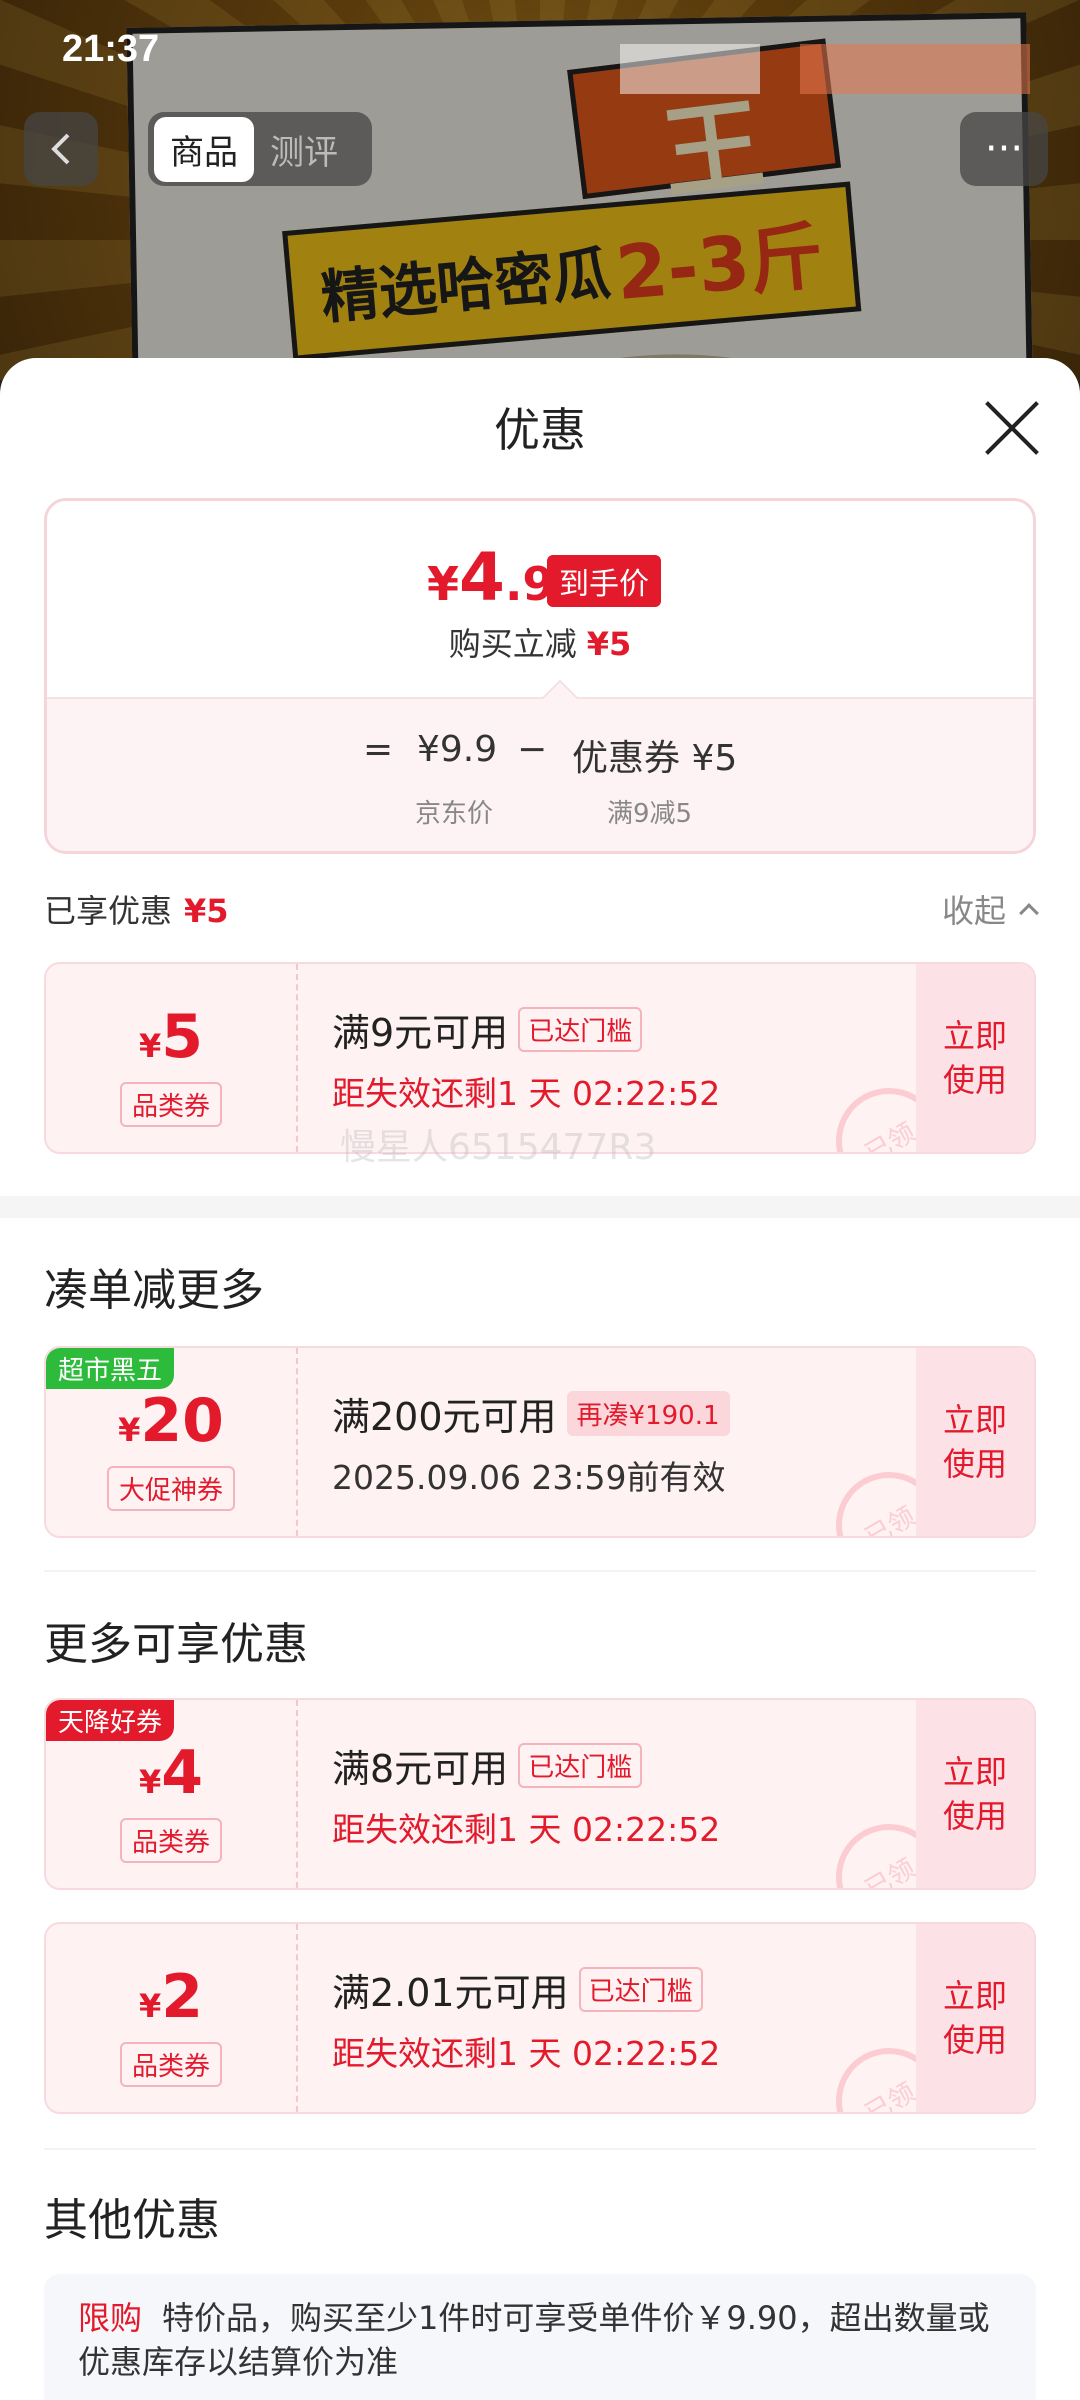  I want to click on reduce-amount: ¥5, so click(609, 644).